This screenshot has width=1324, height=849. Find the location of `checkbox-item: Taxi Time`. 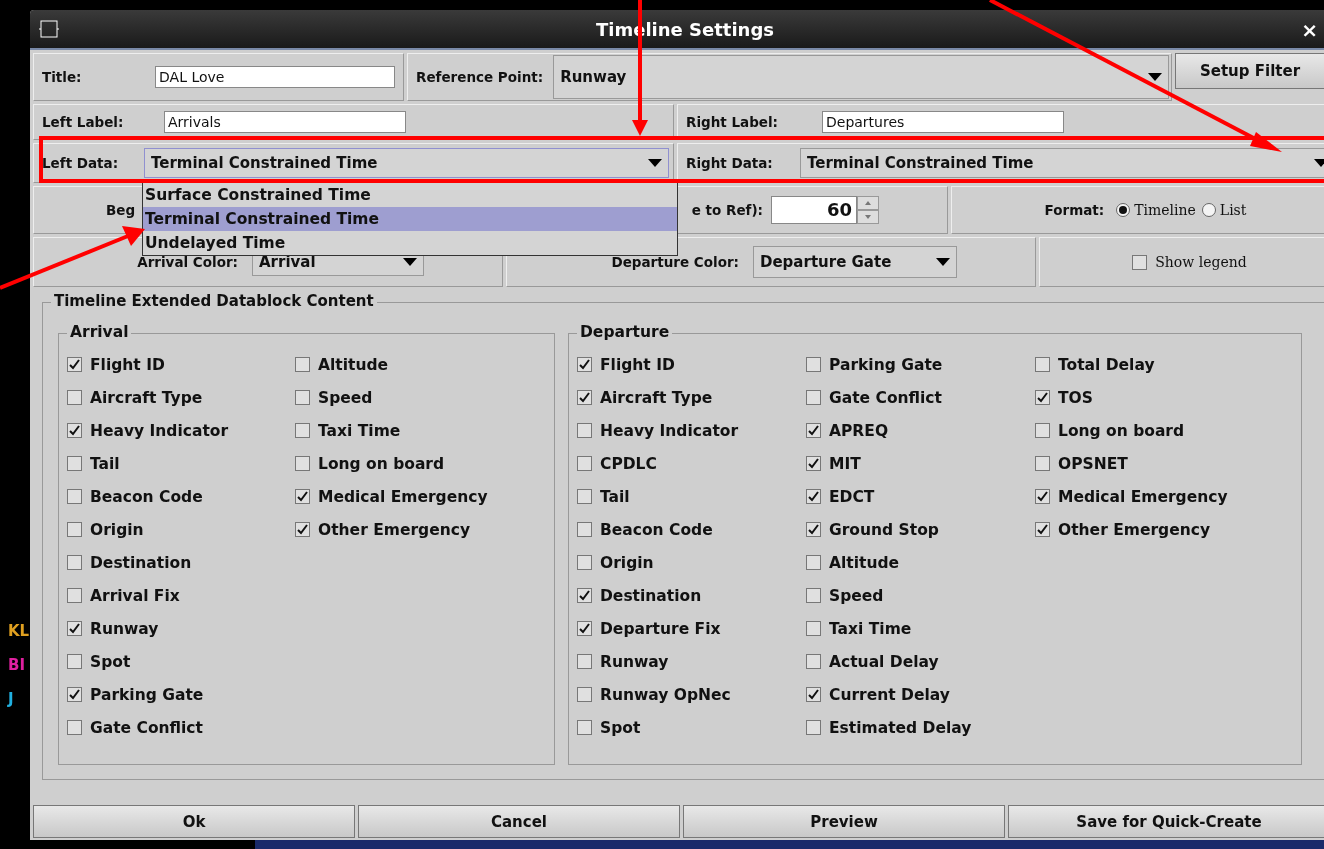

checkbox-item: Taxi Time is located at coordinates (415, 430).